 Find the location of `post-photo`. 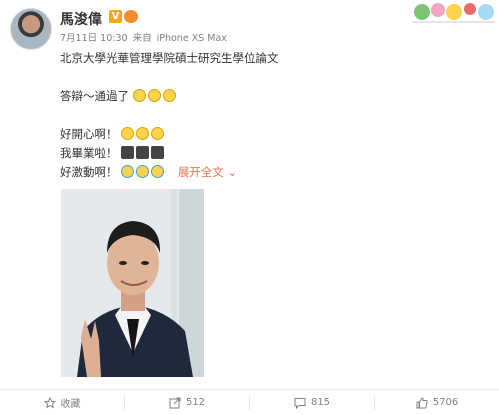

post-photo is located at coordinates (132, 283).